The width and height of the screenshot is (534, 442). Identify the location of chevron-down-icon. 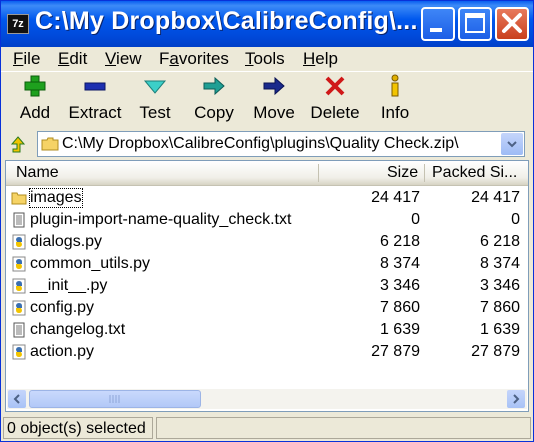
(512, 144).